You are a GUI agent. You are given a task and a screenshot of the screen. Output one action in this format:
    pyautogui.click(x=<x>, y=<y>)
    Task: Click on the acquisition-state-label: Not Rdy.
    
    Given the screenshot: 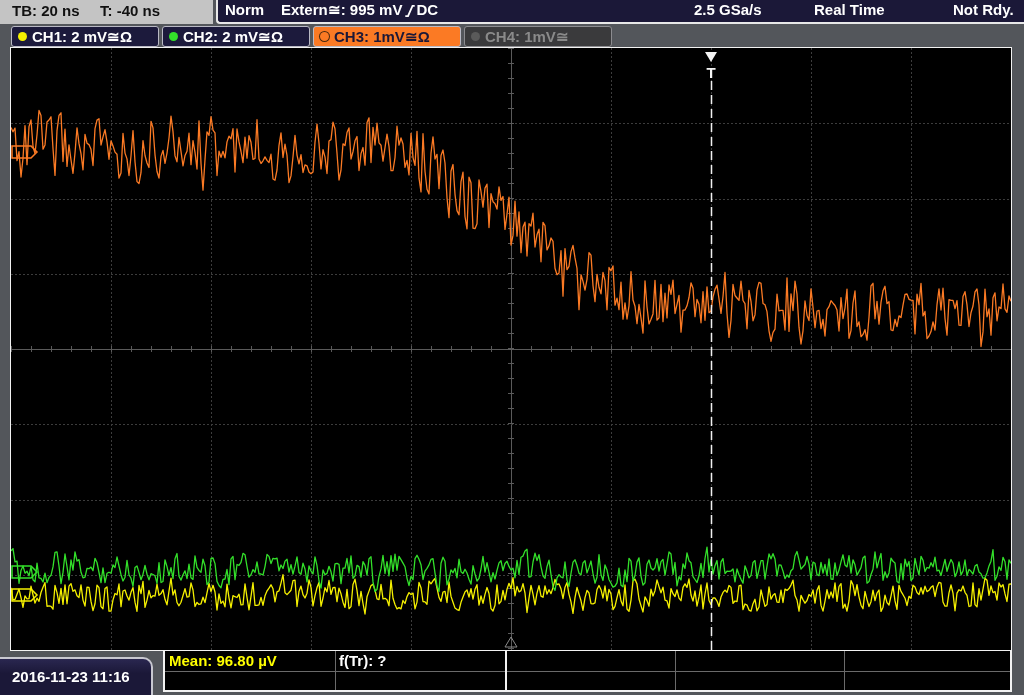 What is the action you would take?
    pyautogui.click(x=984, y=10)
    